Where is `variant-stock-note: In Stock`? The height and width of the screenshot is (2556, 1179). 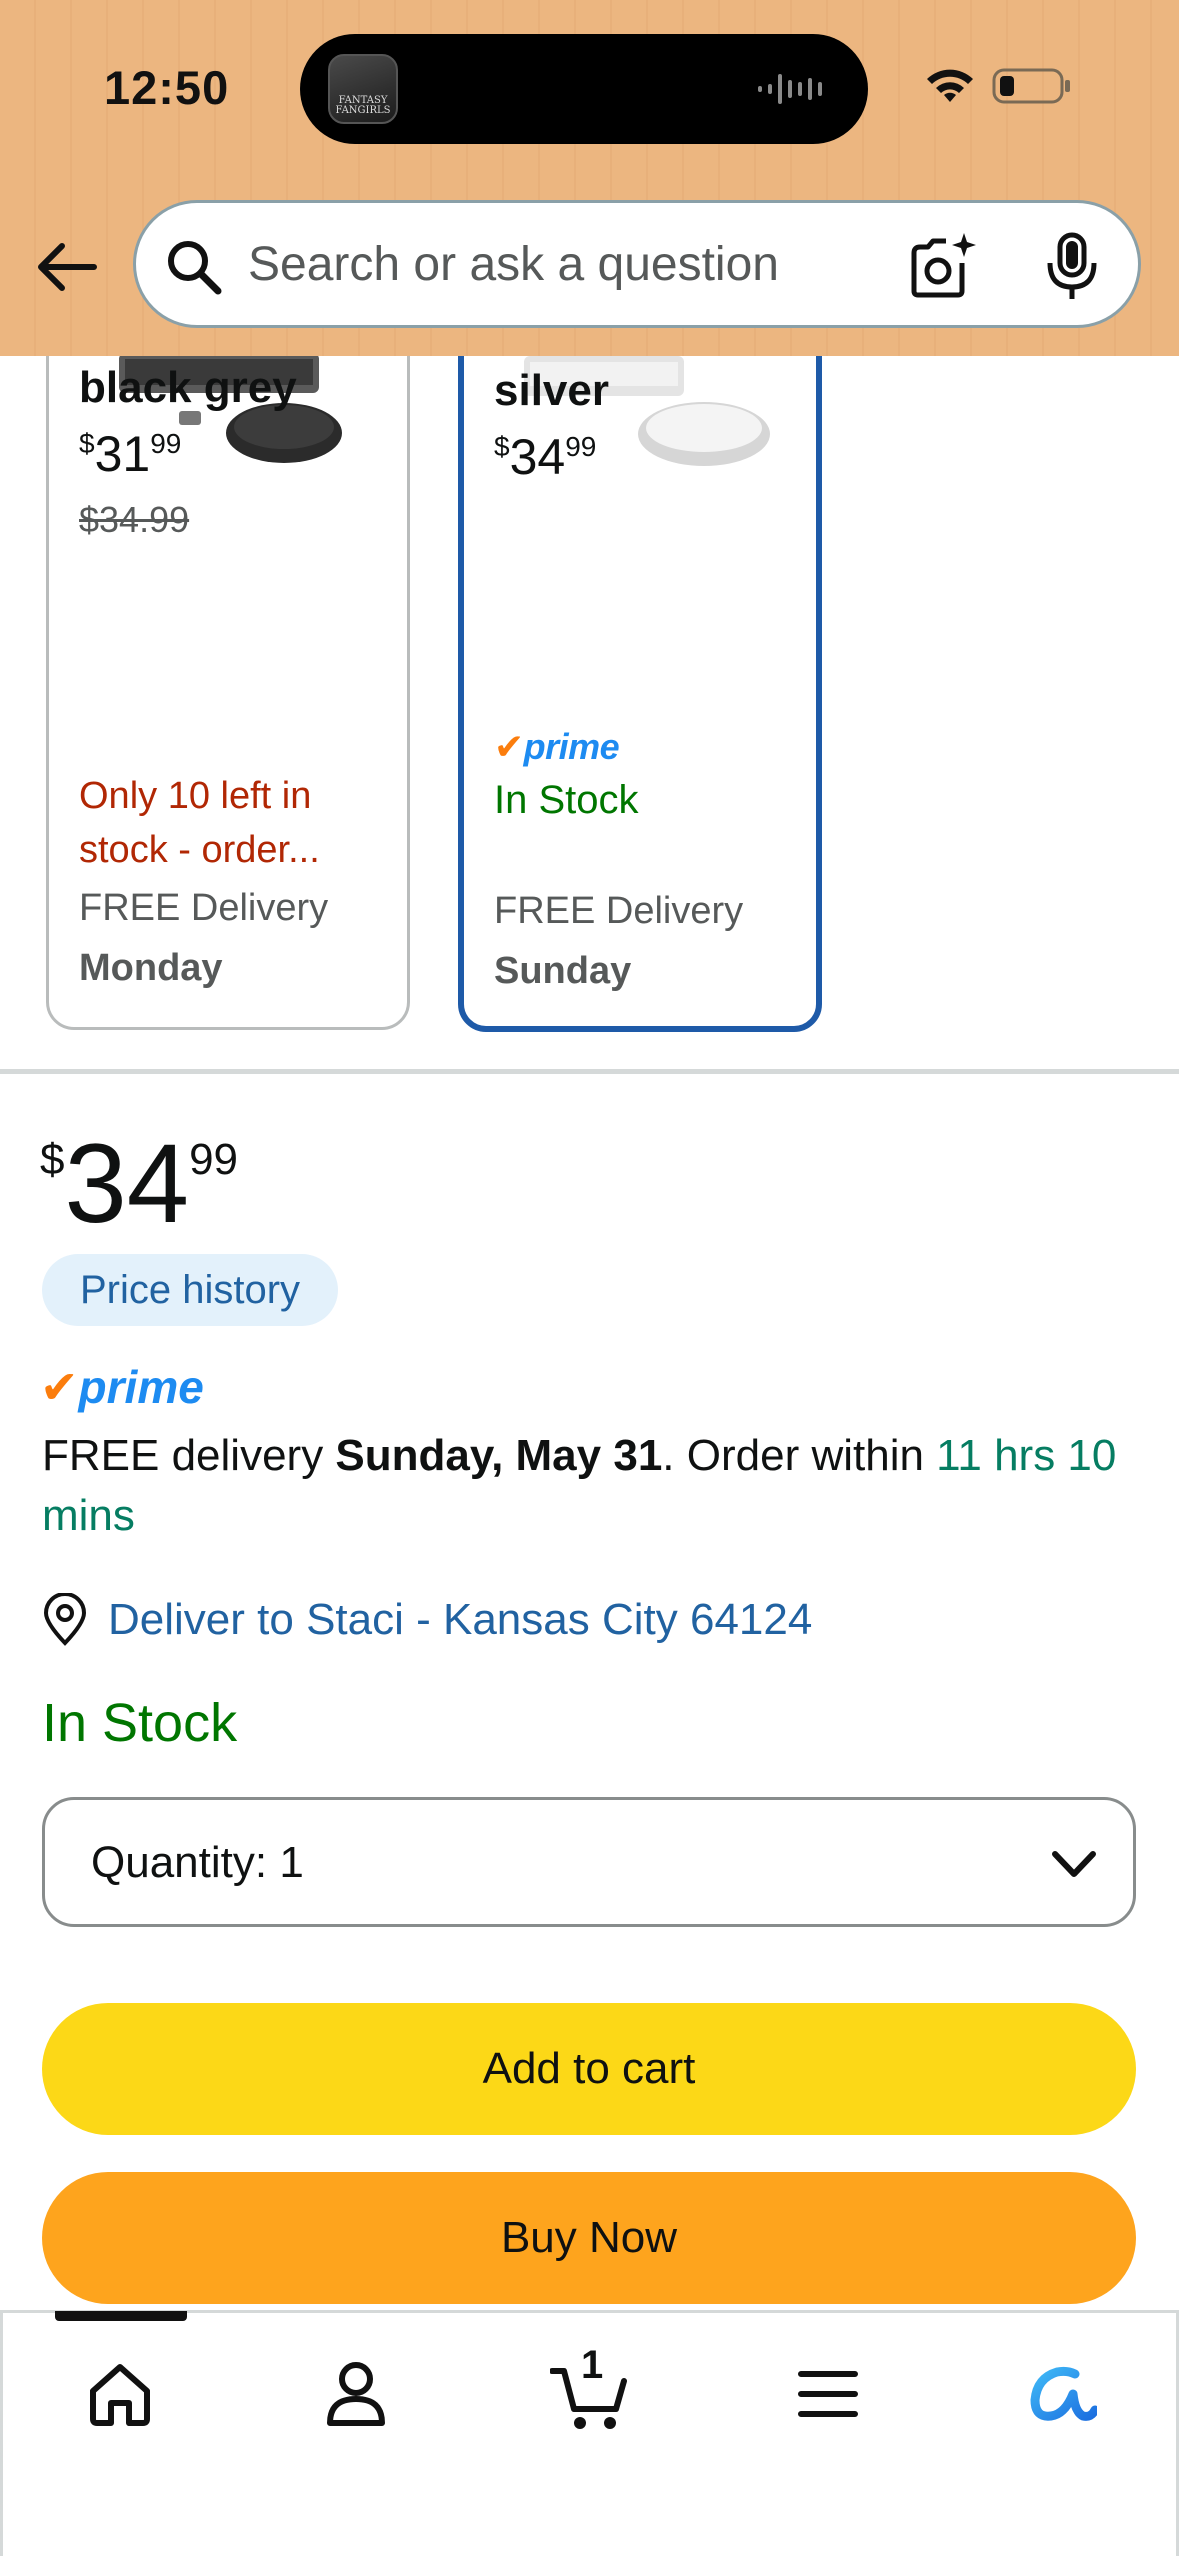
variant-stock-note: In Stock is located at coordinates (566, 800).